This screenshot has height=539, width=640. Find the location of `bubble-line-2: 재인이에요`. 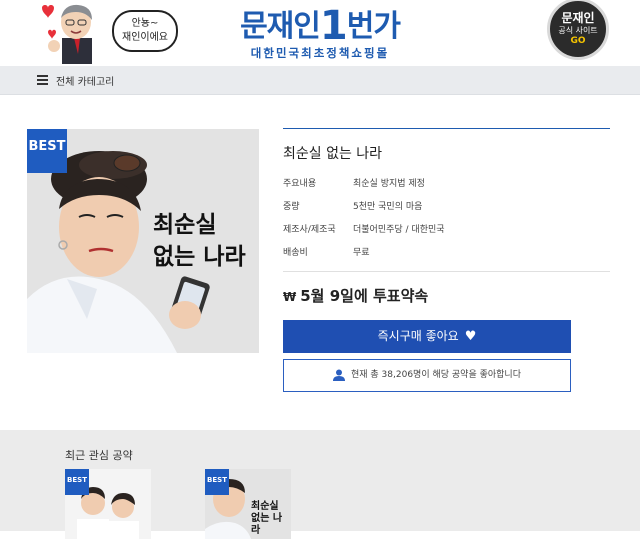

bubble-line-2: 재인이에요 is located at coordinates (145, 37).